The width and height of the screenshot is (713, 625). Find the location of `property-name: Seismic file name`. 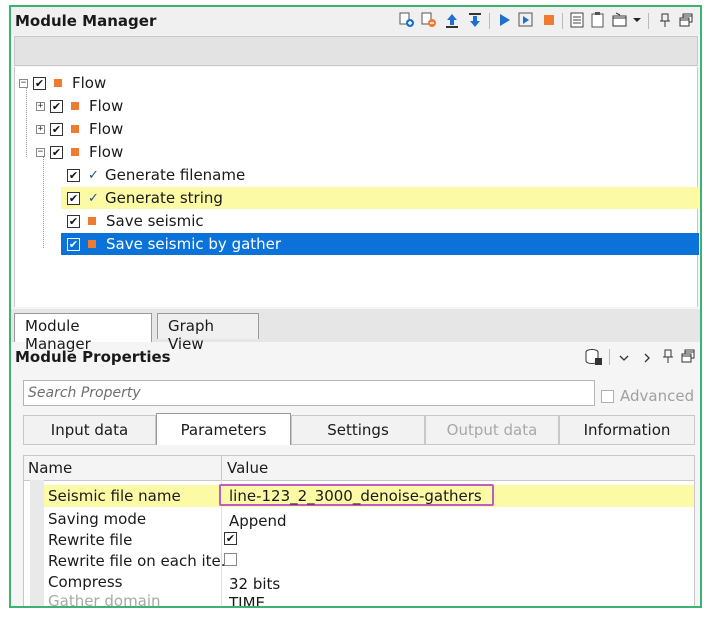

property-name: Seismic file name is located at coordinates (114, 496).